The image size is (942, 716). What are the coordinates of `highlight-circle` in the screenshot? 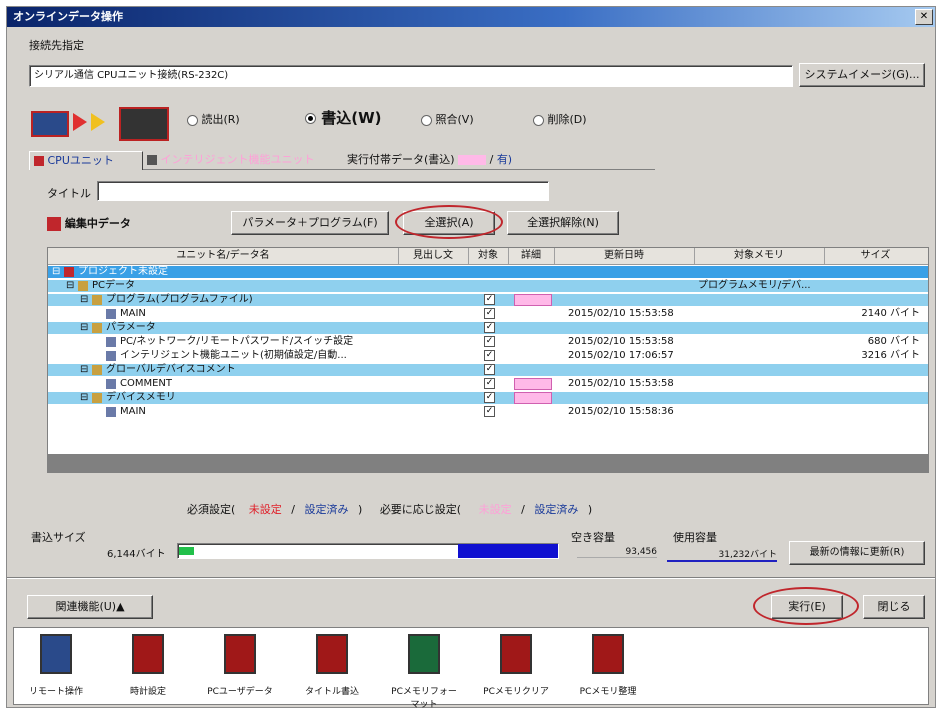 It's located at (449, 222).